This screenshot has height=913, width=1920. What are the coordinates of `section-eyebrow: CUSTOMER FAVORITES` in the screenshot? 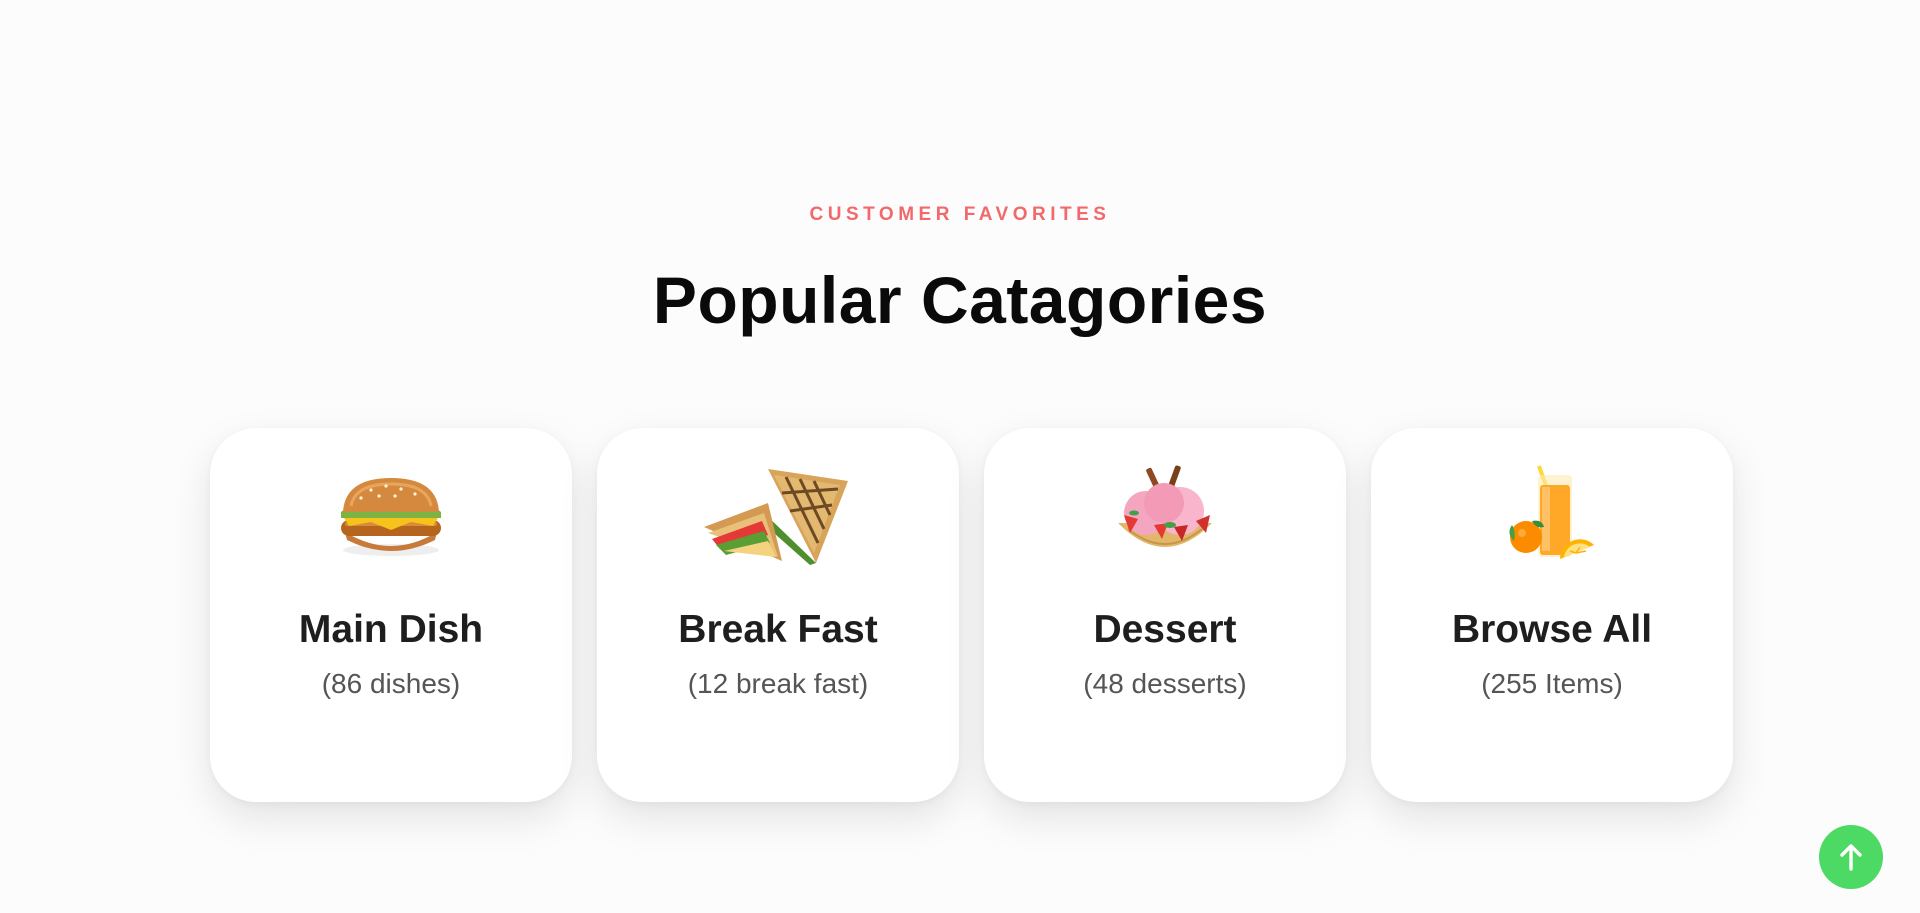 It's located at (960, 214).